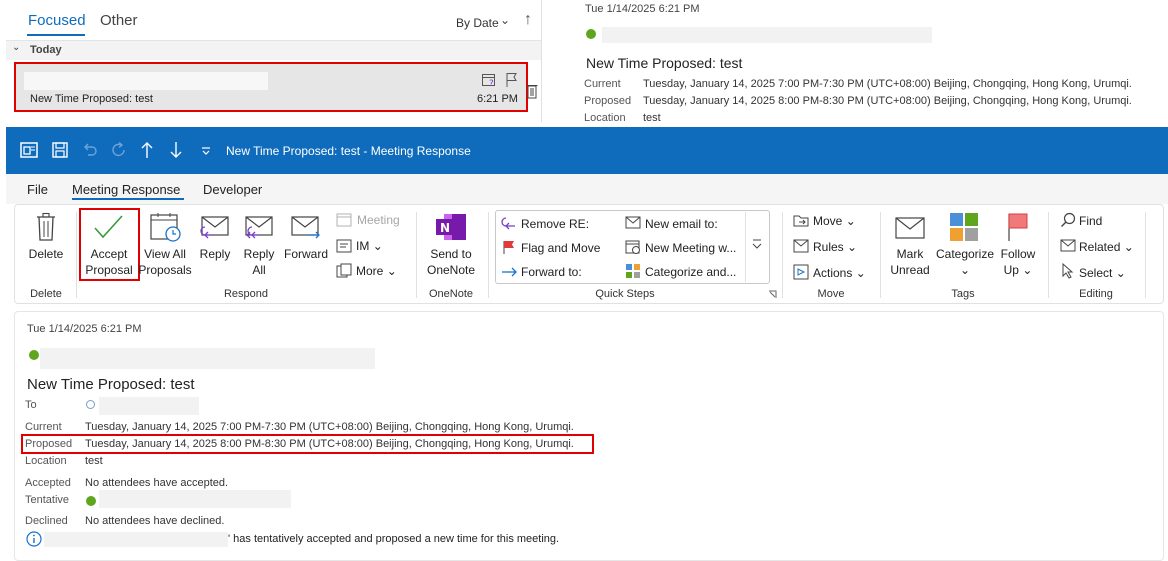  Describe the element at coordinates (306, 254) in the screenshot. I see `forward-button: Forward` at that location.